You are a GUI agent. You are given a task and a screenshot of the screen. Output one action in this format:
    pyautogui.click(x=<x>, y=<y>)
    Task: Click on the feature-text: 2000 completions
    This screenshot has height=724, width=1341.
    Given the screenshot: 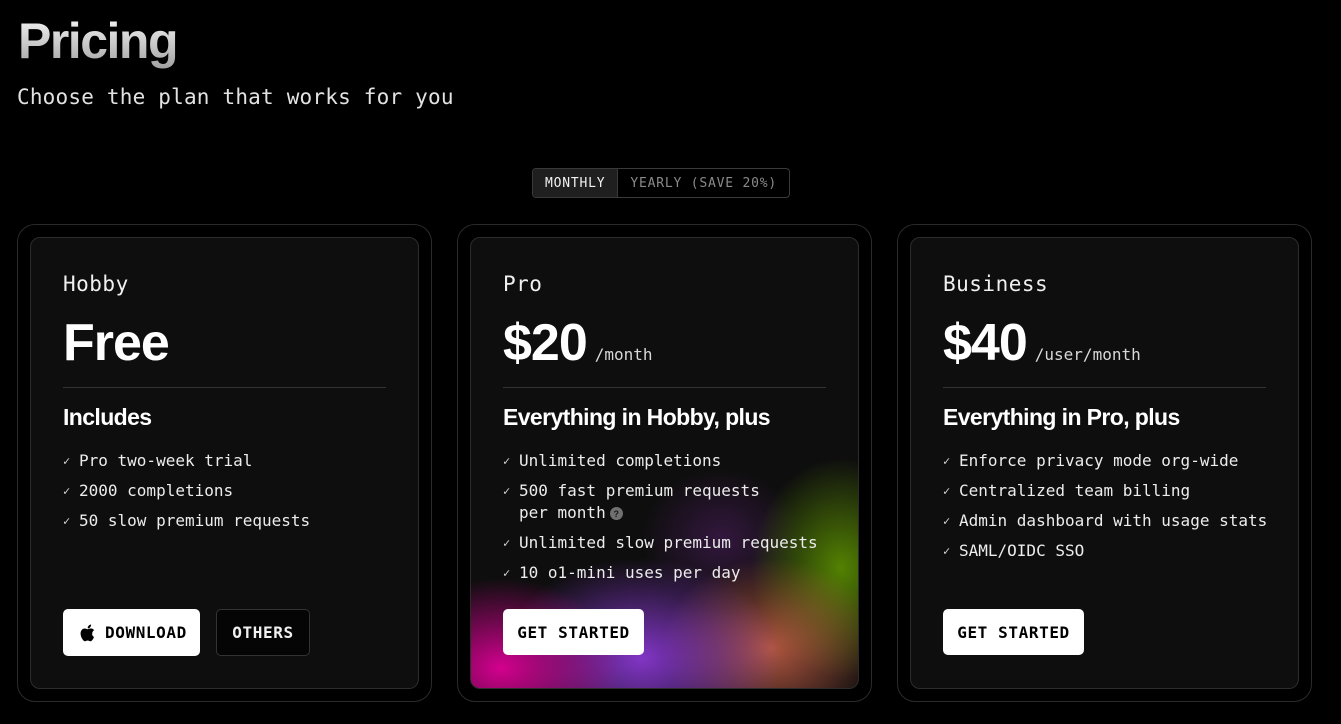 What is the action you would take?
    pyautogui.click(x=156, y=490)
    